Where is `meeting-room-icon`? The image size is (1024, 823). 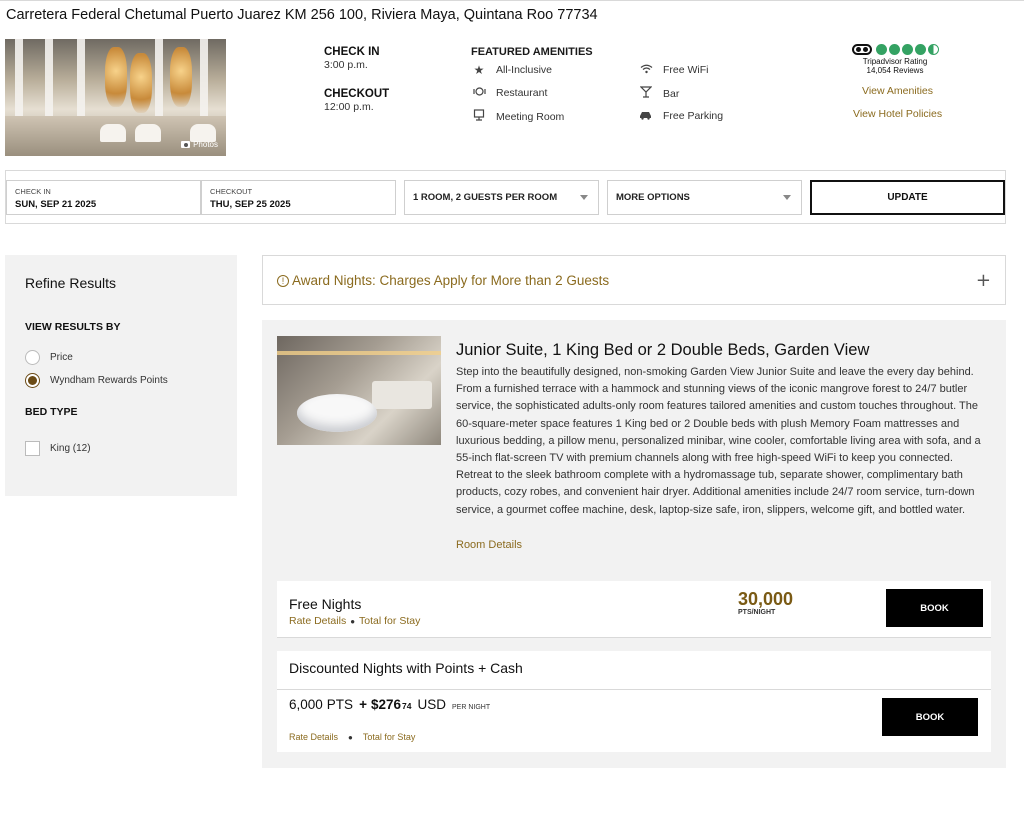
meeting-room-icon is located at coordinates (479, 116).